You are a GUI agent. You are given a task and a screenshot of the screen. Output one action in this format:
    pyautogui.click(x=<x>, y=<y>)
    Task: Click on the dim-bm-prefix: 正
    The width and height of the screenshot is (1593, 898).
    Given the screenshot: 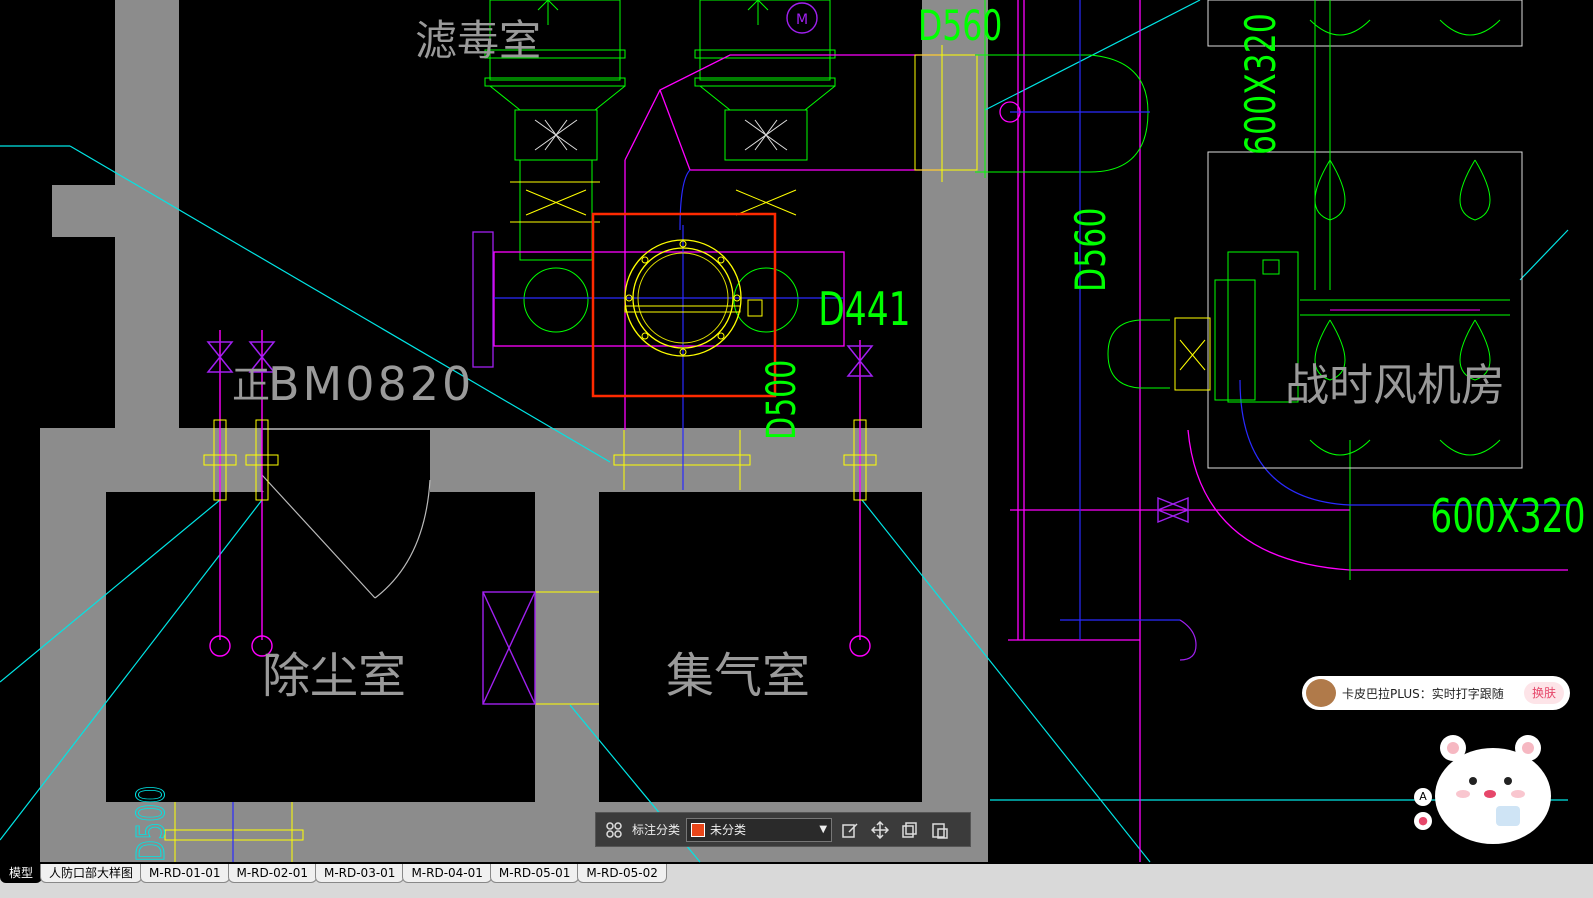 What is the action you would take?
    pyautogui.click(x=251, y=385)
    